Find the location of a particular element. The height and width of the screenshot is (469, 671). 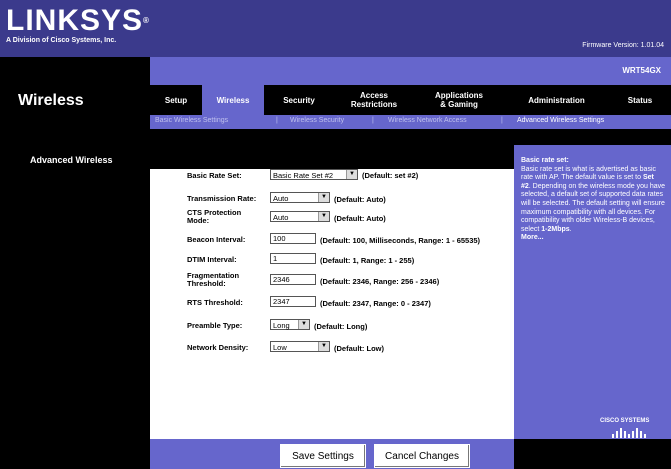

dtim-interval-default: (Default: 1, Range: 1 - 255) is located at coordinates (367, 260).